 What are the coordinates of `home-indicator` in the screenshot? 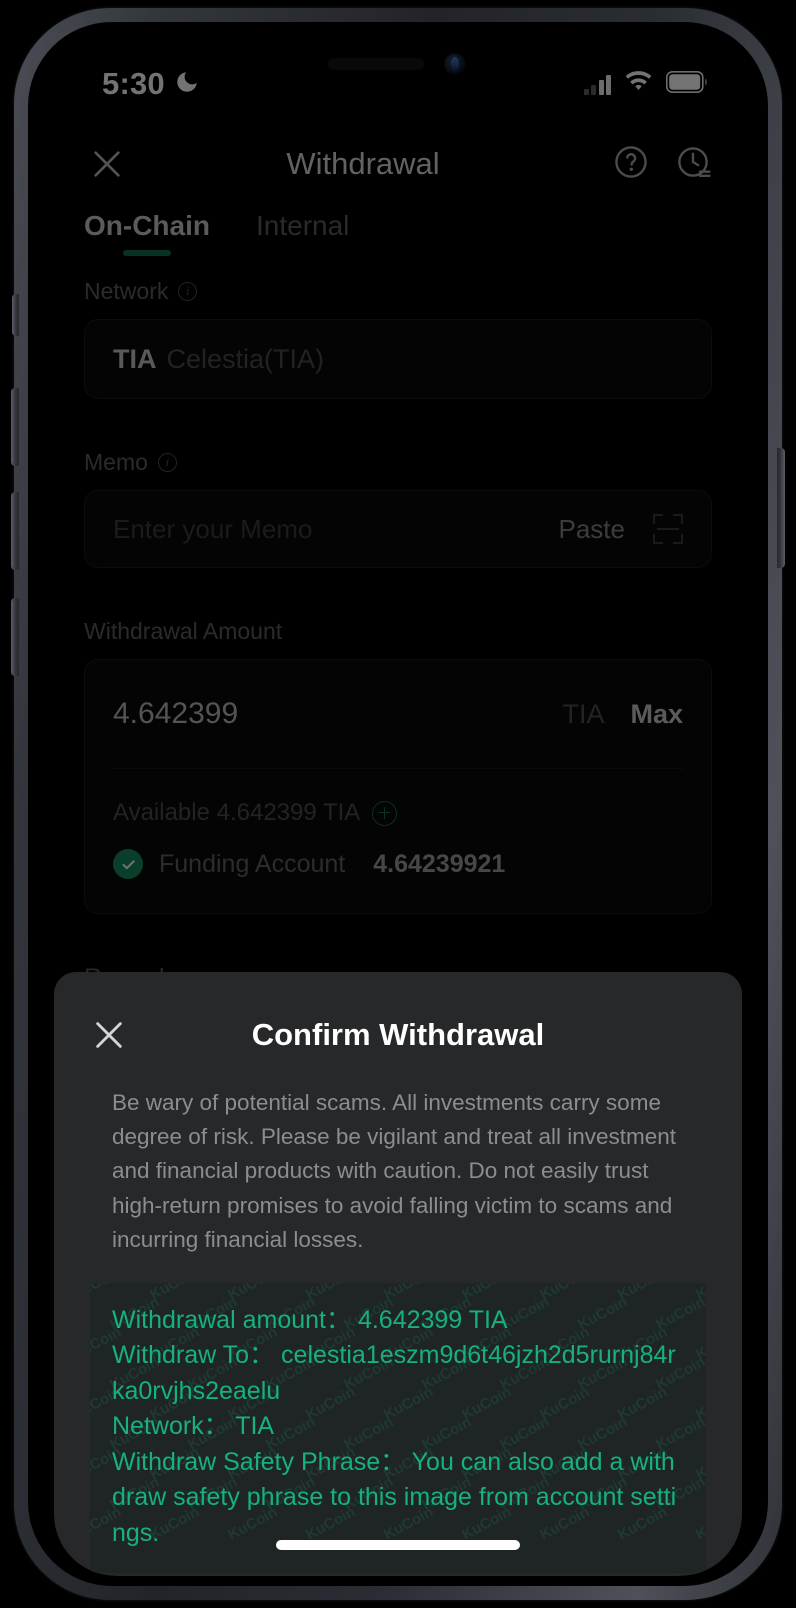 It's located at (398, 1545).